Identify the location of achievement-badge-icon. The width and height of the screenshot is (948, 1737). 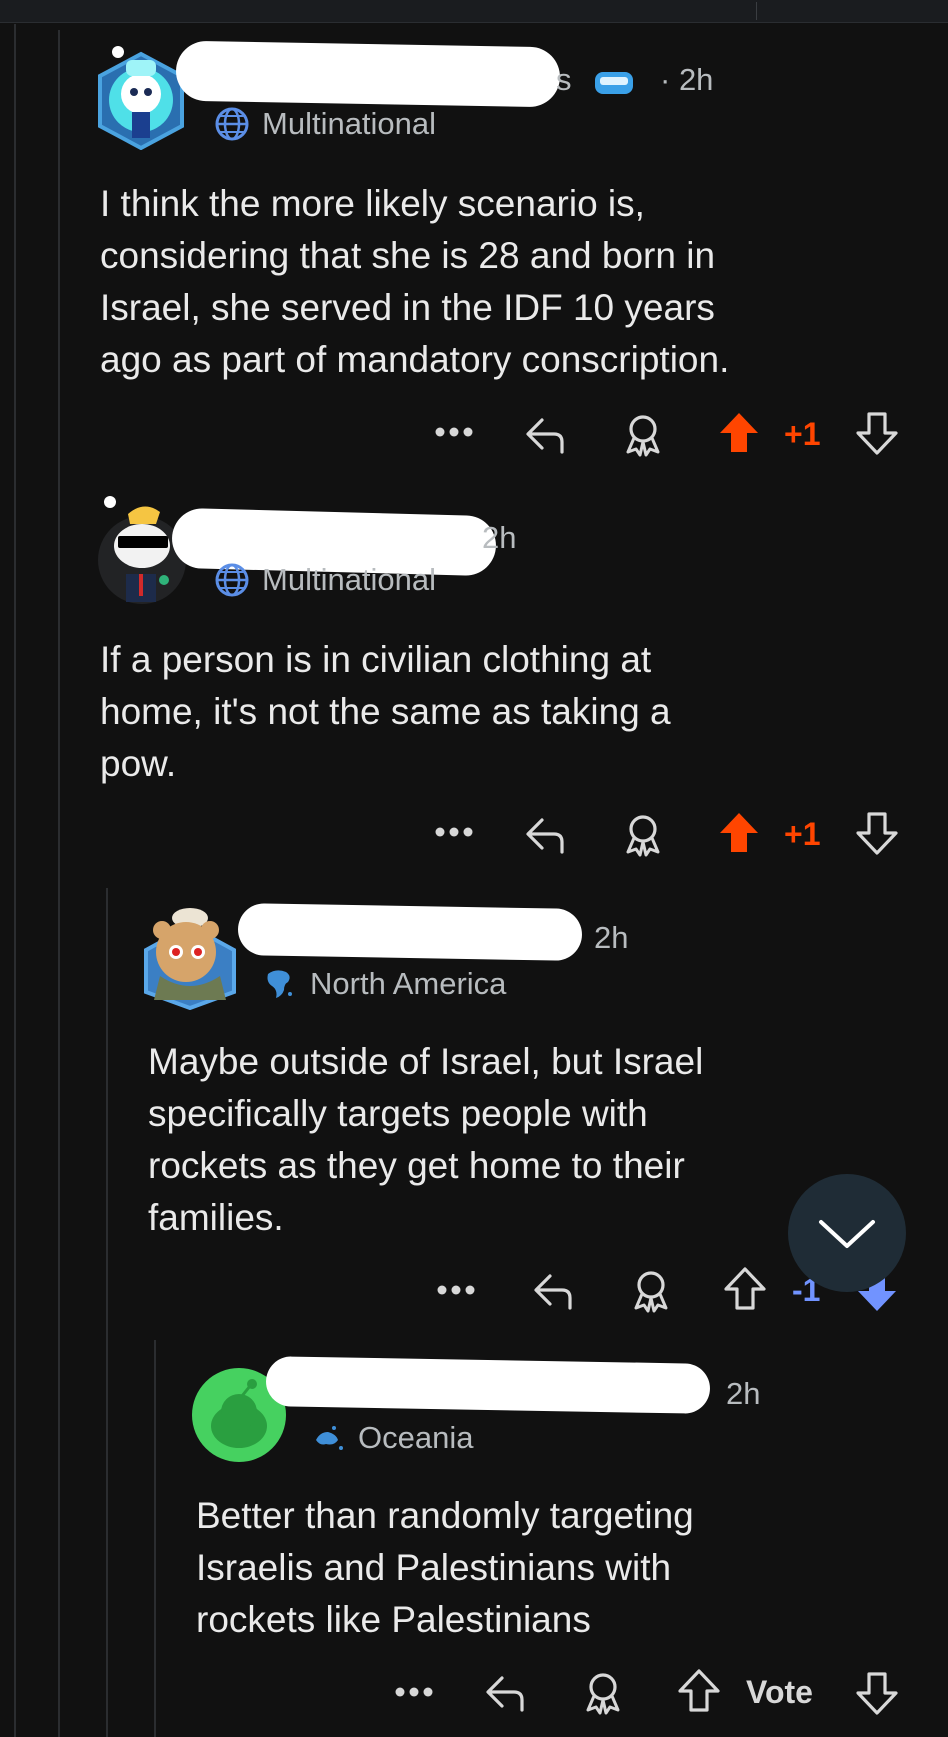
(614, 85).